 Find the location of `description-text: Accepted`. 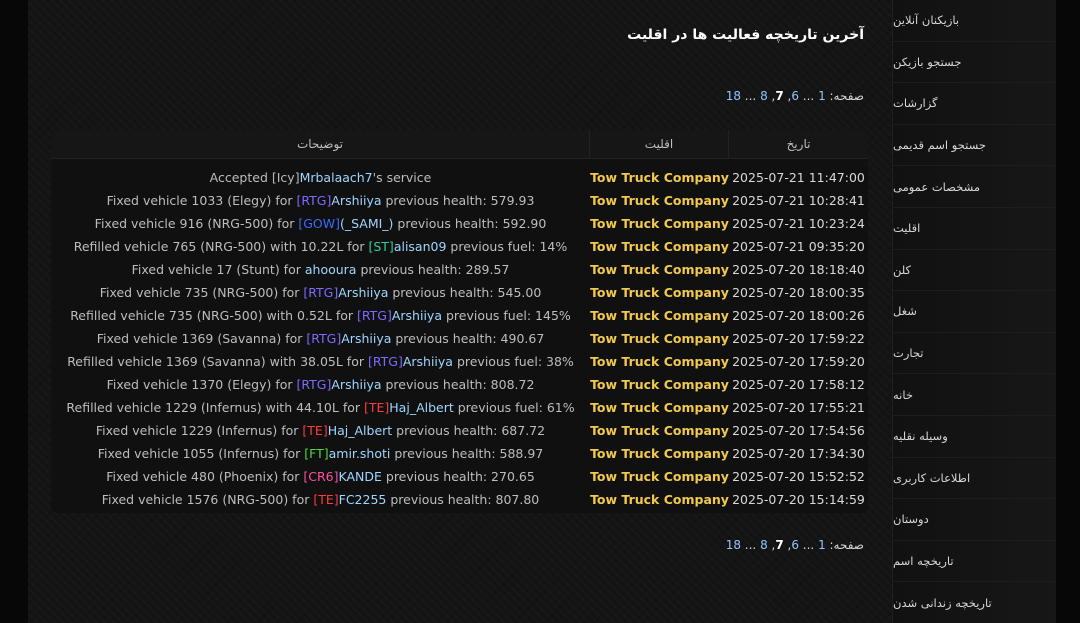

description-text: Accepted is located at coordinates (240, 177).